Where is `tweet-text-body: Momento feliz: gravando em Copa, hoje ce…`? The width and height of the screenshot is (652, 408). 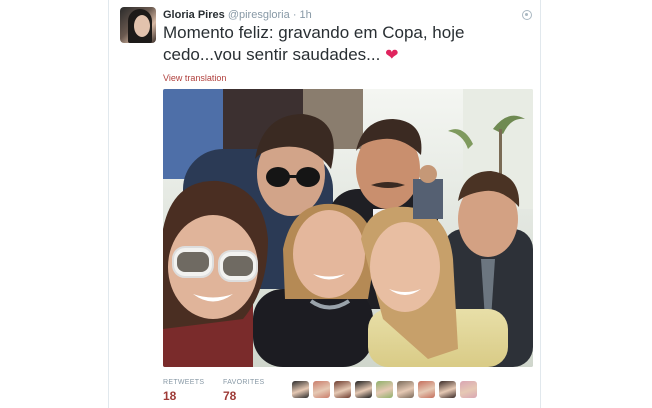 tweet-text-body: Momento feliz: gravando em Copa, hoje ce… is located at coordinates (314, 43).